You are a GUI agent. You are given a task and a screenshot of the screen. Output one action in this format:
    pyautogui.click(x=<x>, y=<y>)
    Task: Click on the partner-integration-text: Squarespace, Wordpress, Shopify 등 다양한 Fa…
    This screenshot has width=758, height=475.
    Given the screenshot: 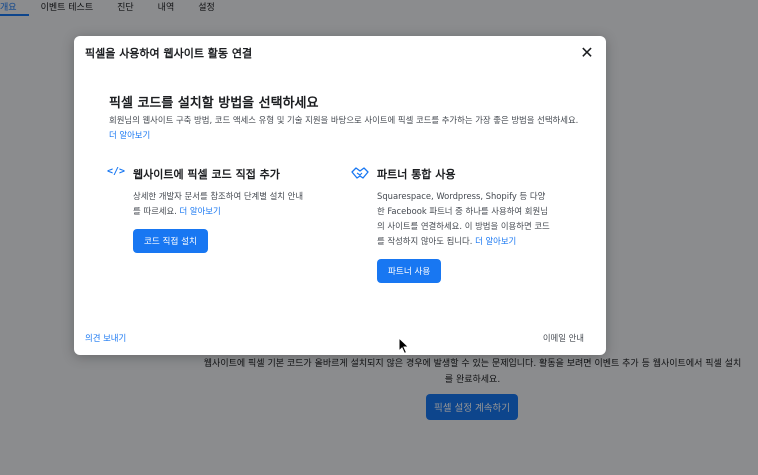 What is the action you would take?
    pyautogui.click(x=464, y=219)
    